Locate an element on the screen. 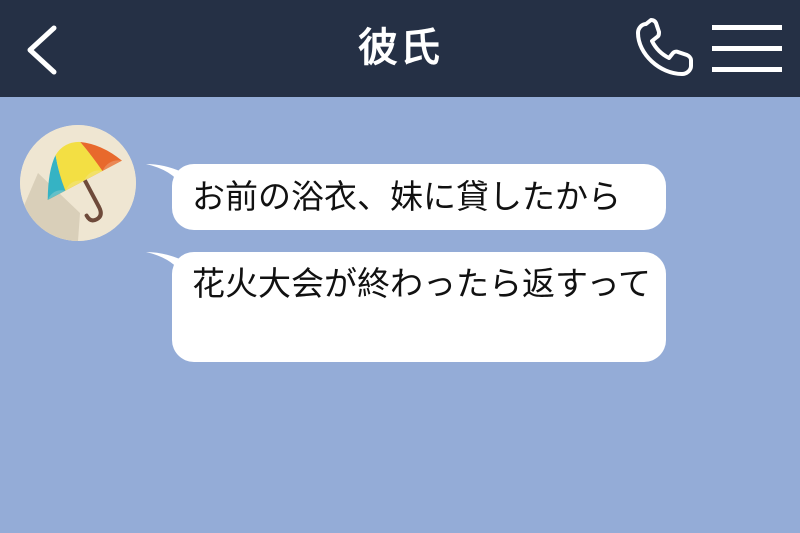  message-text: 花火大会が終わったら返すって is located at coordinates (422, 283).